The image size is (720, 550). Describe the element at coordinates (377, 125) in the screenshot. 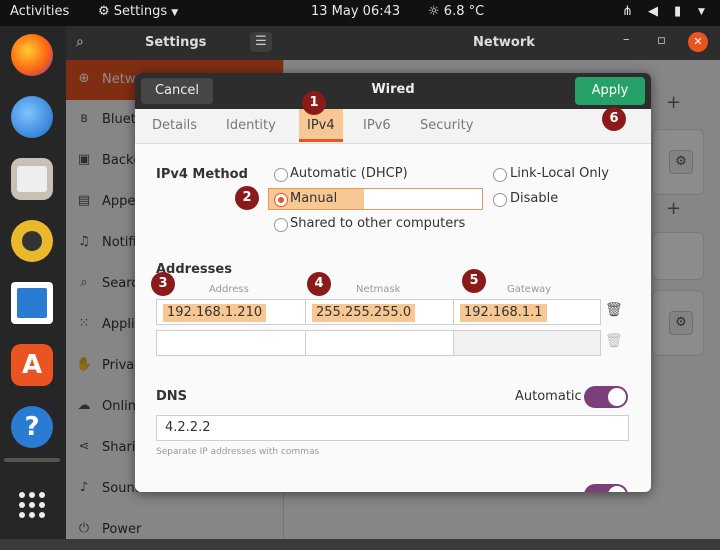

I see `tab-ipv6: IPv6` at that location.